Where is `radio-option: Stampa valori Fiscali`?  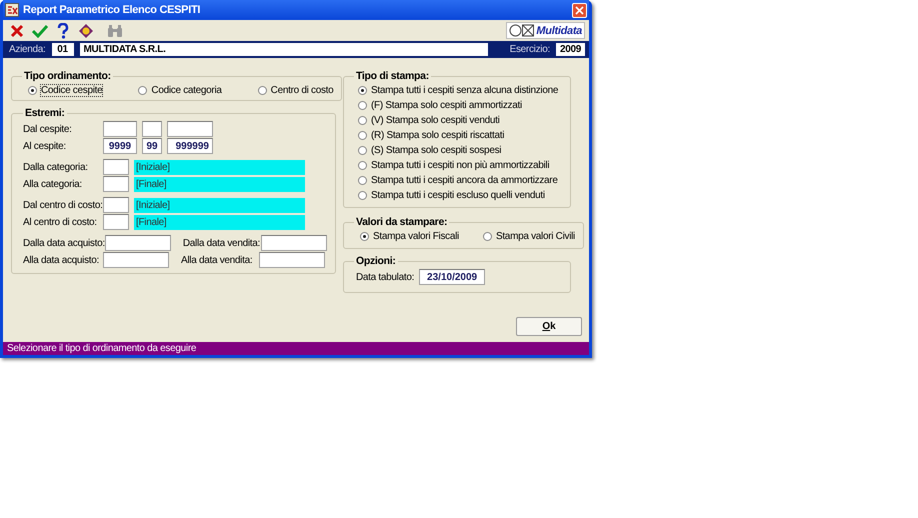
radio-option: Stampa valori Fiscali is located at coordinates (409, 236).